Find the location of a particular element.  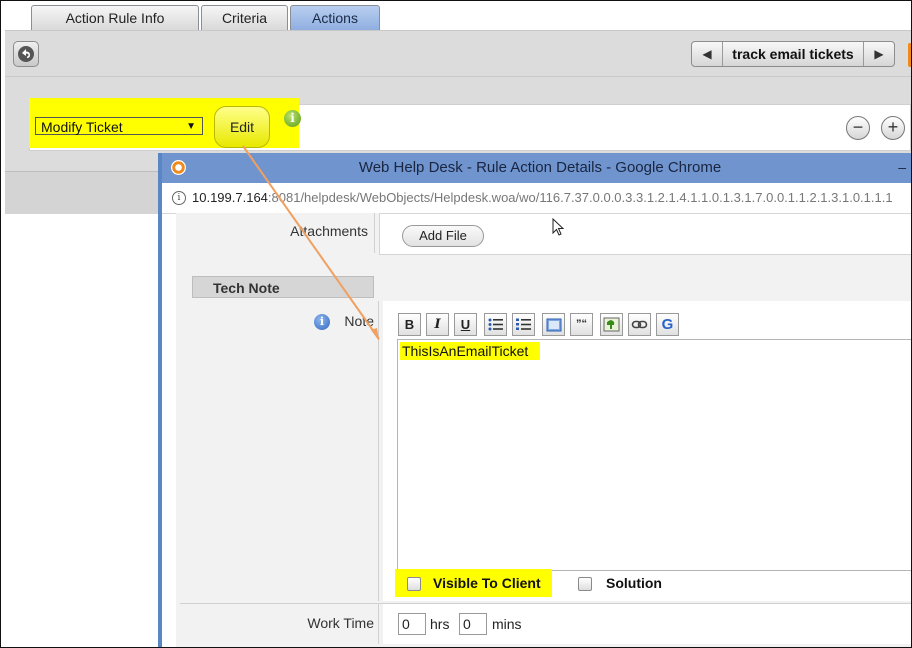

numbered-list-icon is located at coordinates (523, 324).